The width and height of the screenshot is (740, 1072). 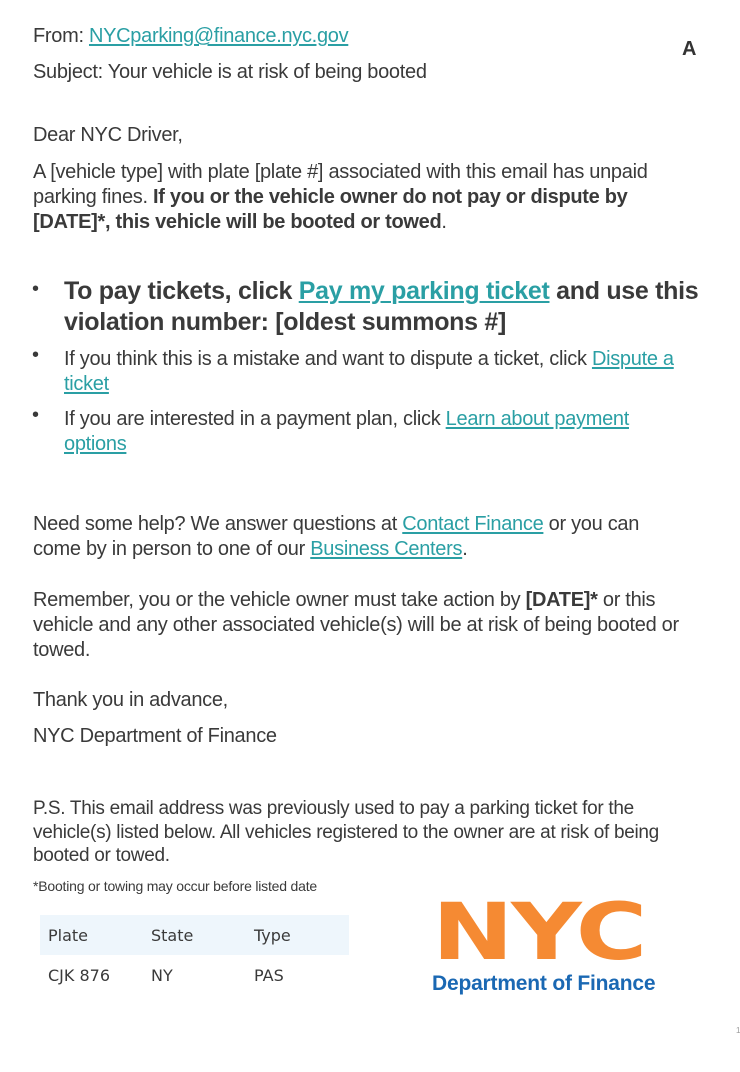 I want to click on nyc-dof-logo: NYC Department of Finance, so click(x=564, y=945).